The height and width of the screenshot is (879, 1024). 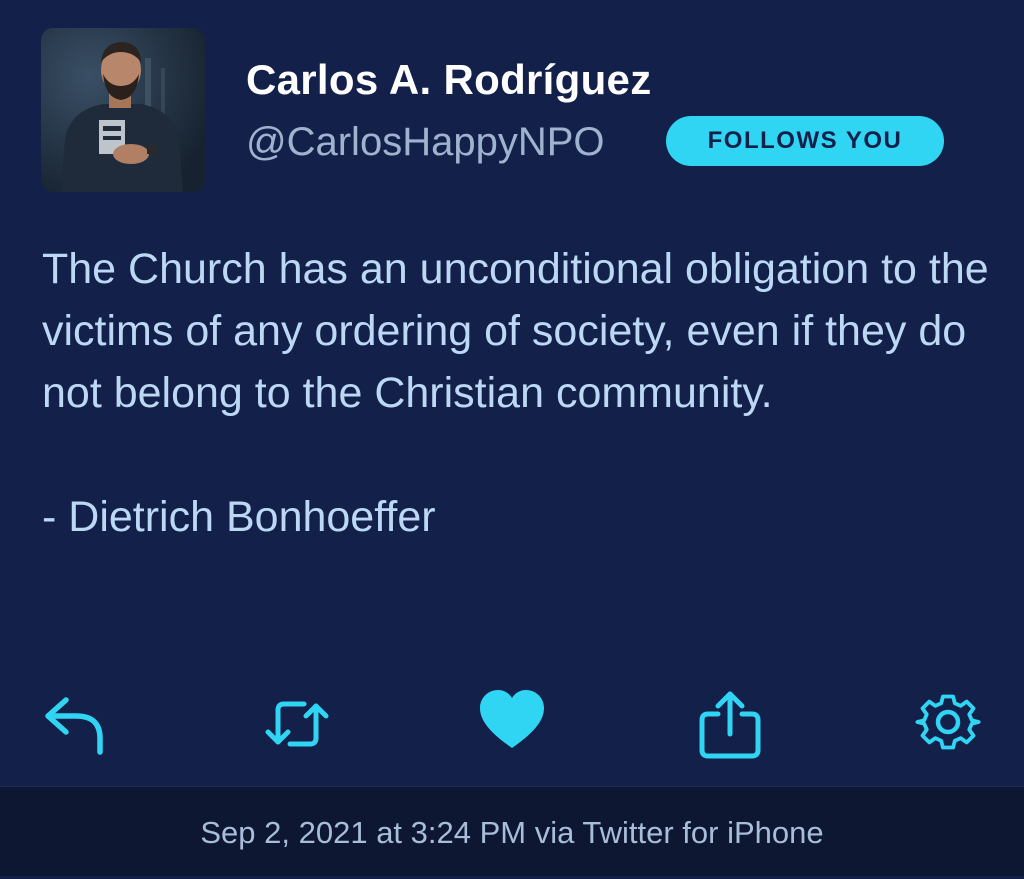 I want to click on author-handle: @CarlosHappyNPO, so click(x=425, y=142).